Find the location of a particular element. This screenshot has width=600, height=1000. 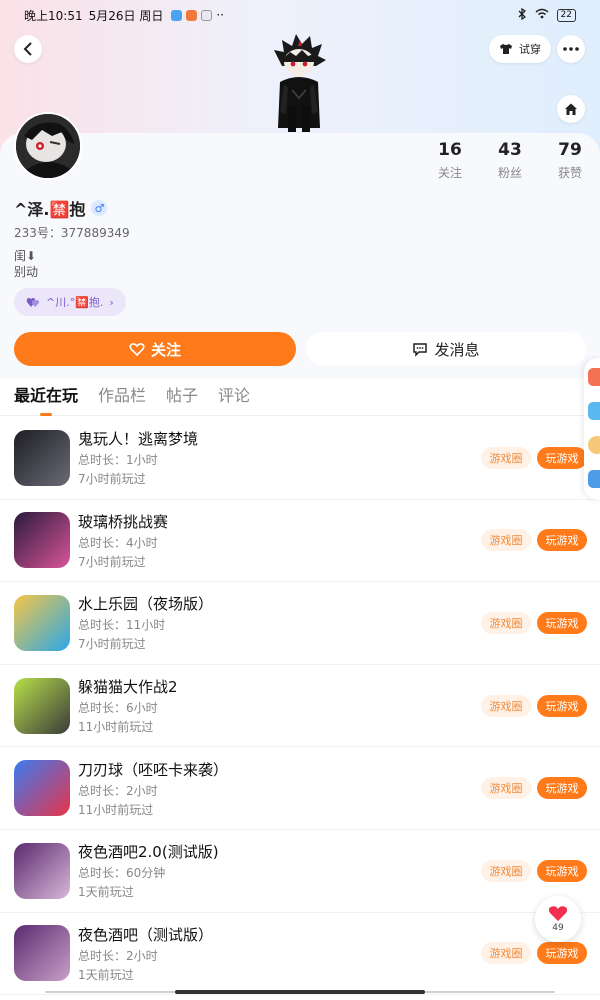

profile-stats: 16 关注 43 粉丝 79 获赞 is located at coordinates (510, 160).